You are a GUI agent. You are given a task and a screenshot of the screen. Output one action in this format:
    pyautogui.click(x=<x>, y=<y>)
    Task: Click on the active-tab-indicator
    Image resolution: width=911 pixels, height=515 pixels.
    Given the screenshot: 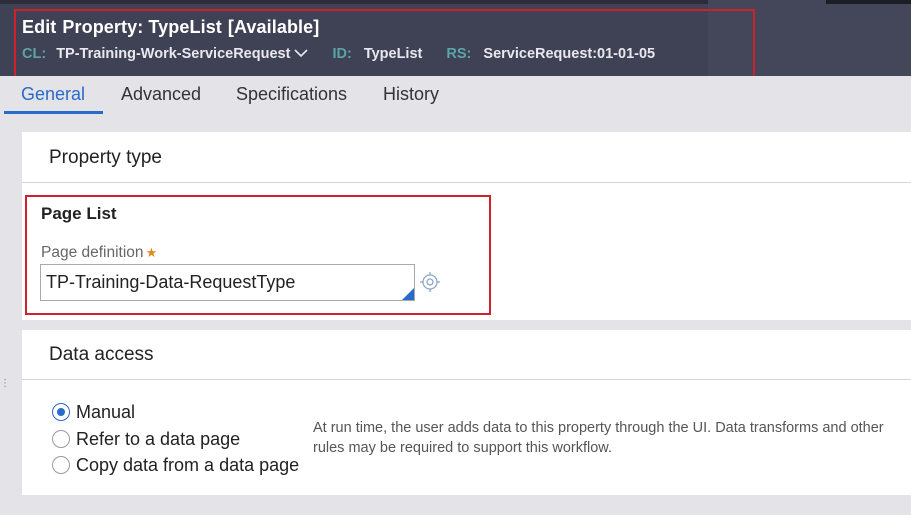 What is the action you would take?
    pyautogui.click(x=53, y=112)
    